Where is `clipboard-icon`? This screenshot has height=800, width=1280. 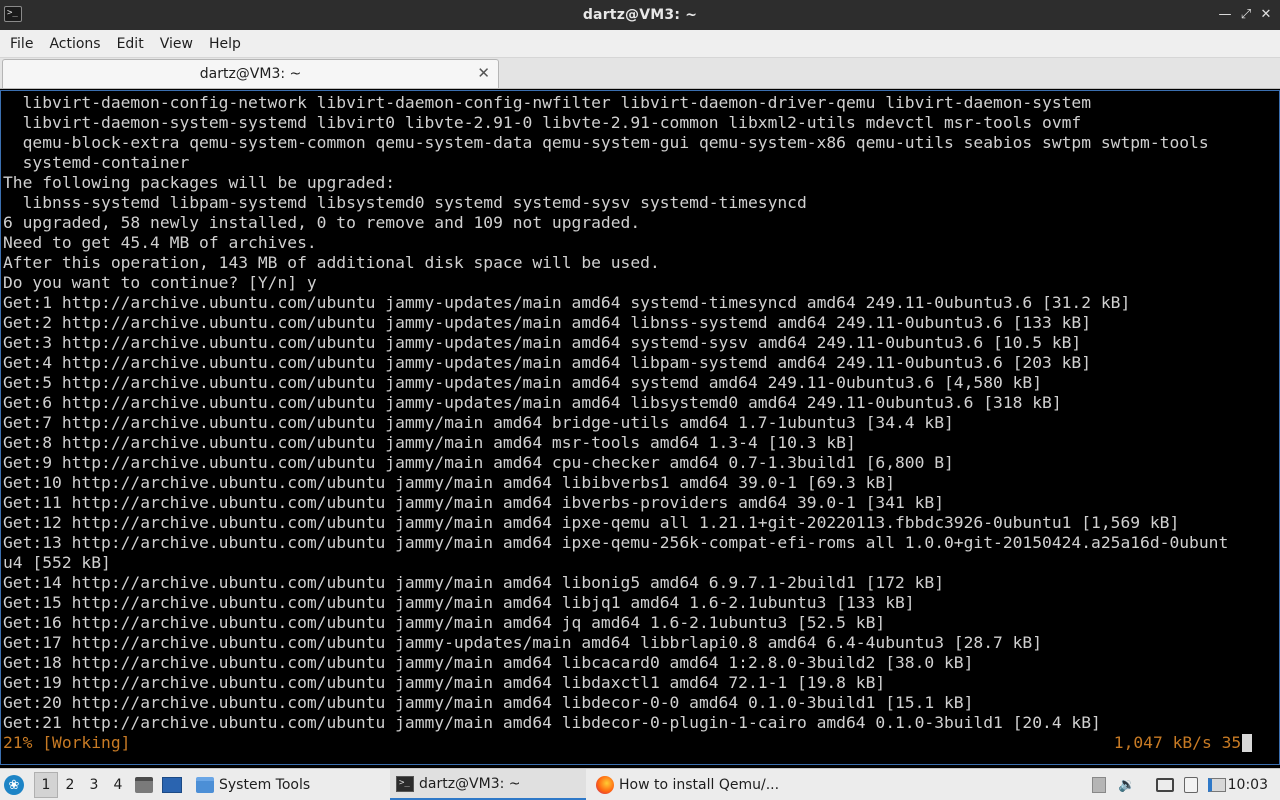 clipboard-icon is located at coordinates (1191, 784).